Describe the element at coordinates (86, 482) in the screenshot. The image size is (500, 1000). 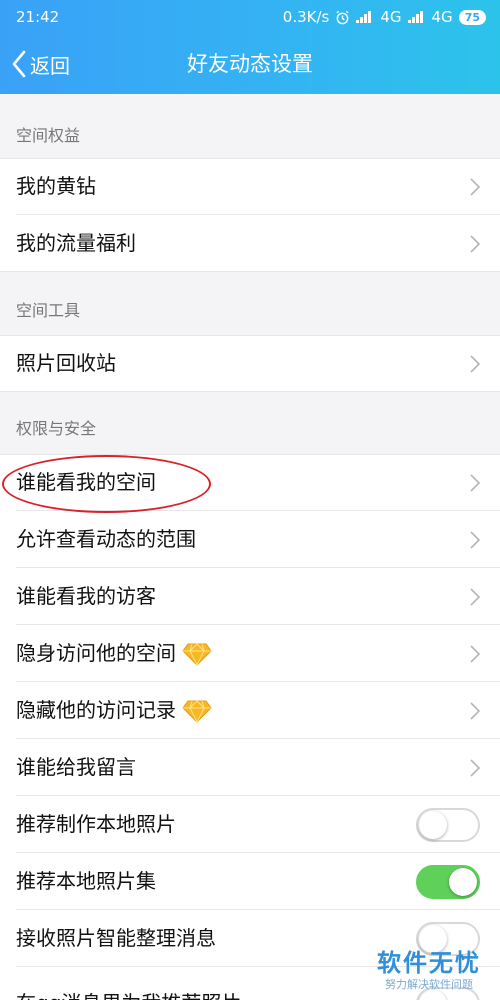
I see `row-label: 谁能看我的空间` at that location.